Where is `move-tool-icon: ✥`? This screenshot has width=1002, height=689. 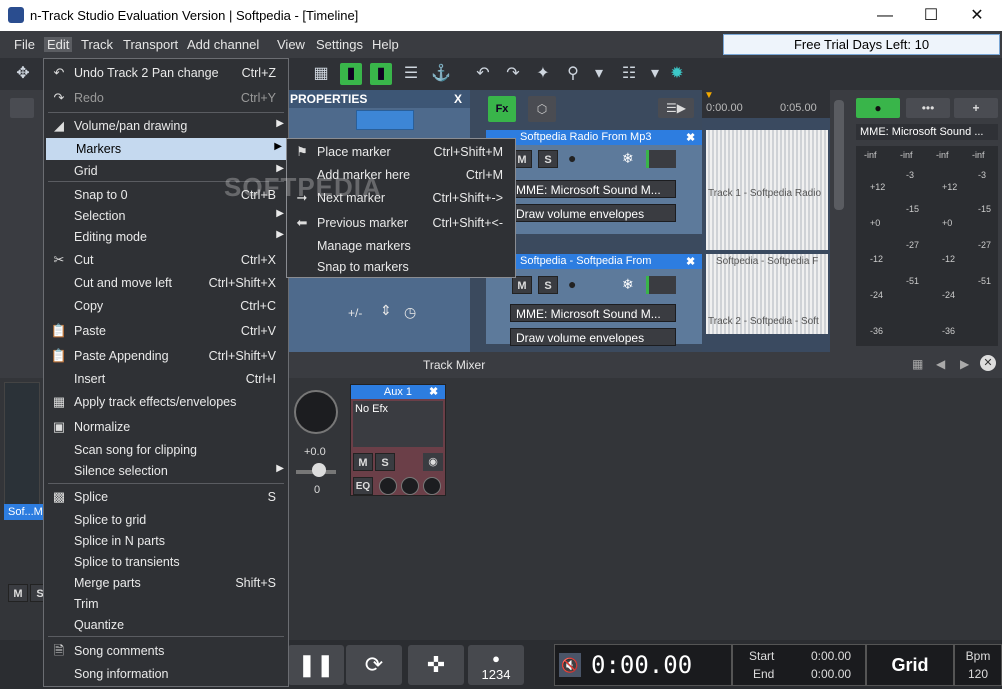
move-tool-icon: ✥ is located at coordinates (23, 74).